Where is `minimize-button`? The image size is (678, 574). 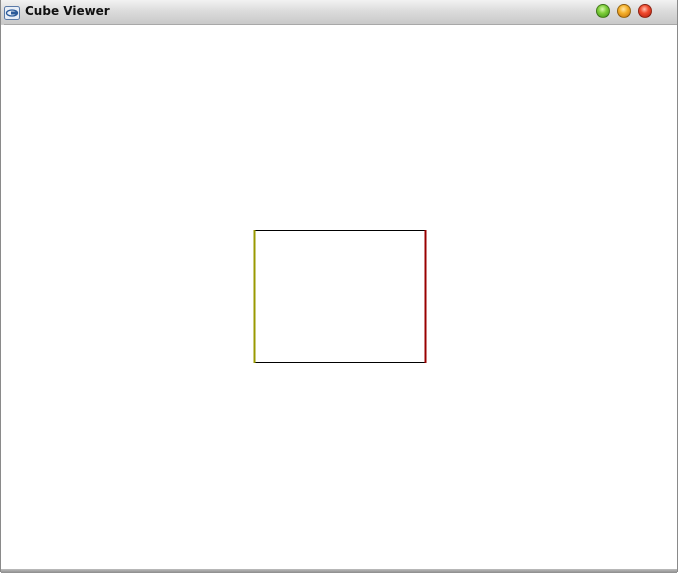 minimize-button is located at coordinates (624, 11).